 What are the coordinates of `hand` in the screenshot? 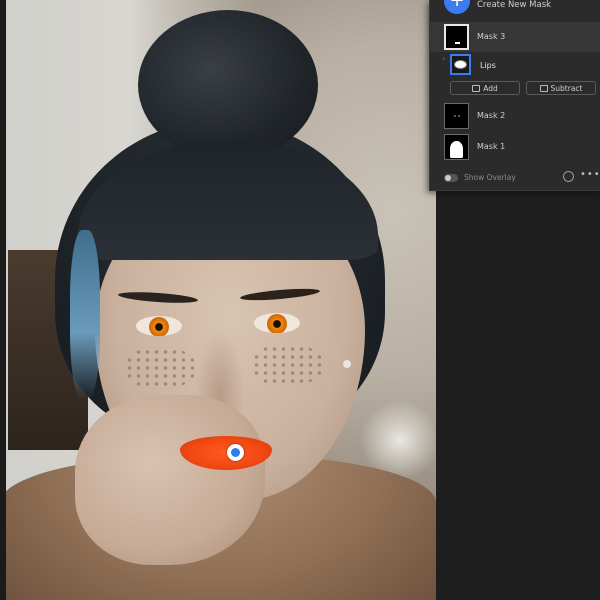 It's located at (170, 480).